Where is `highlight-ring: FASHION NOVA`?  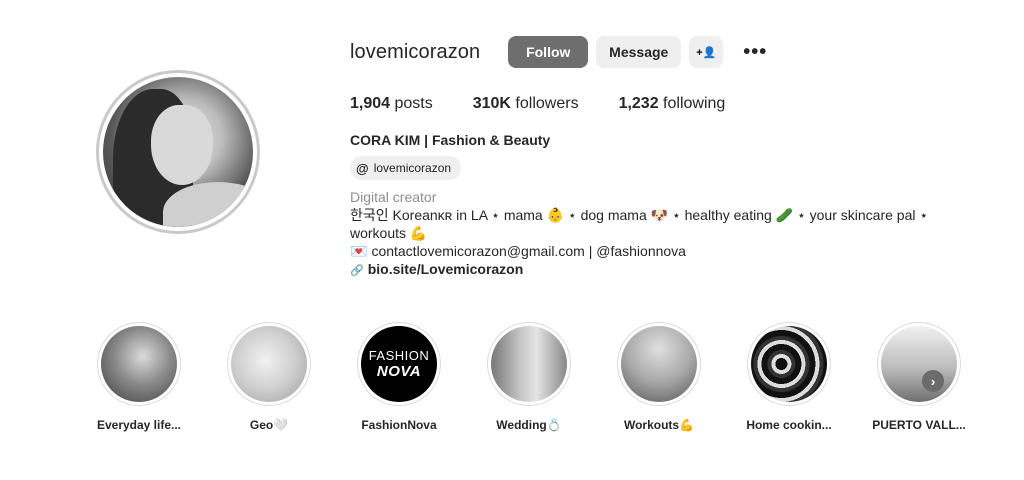 highlight-ring: FASHION NOVA is located at coordinates (399, 364).